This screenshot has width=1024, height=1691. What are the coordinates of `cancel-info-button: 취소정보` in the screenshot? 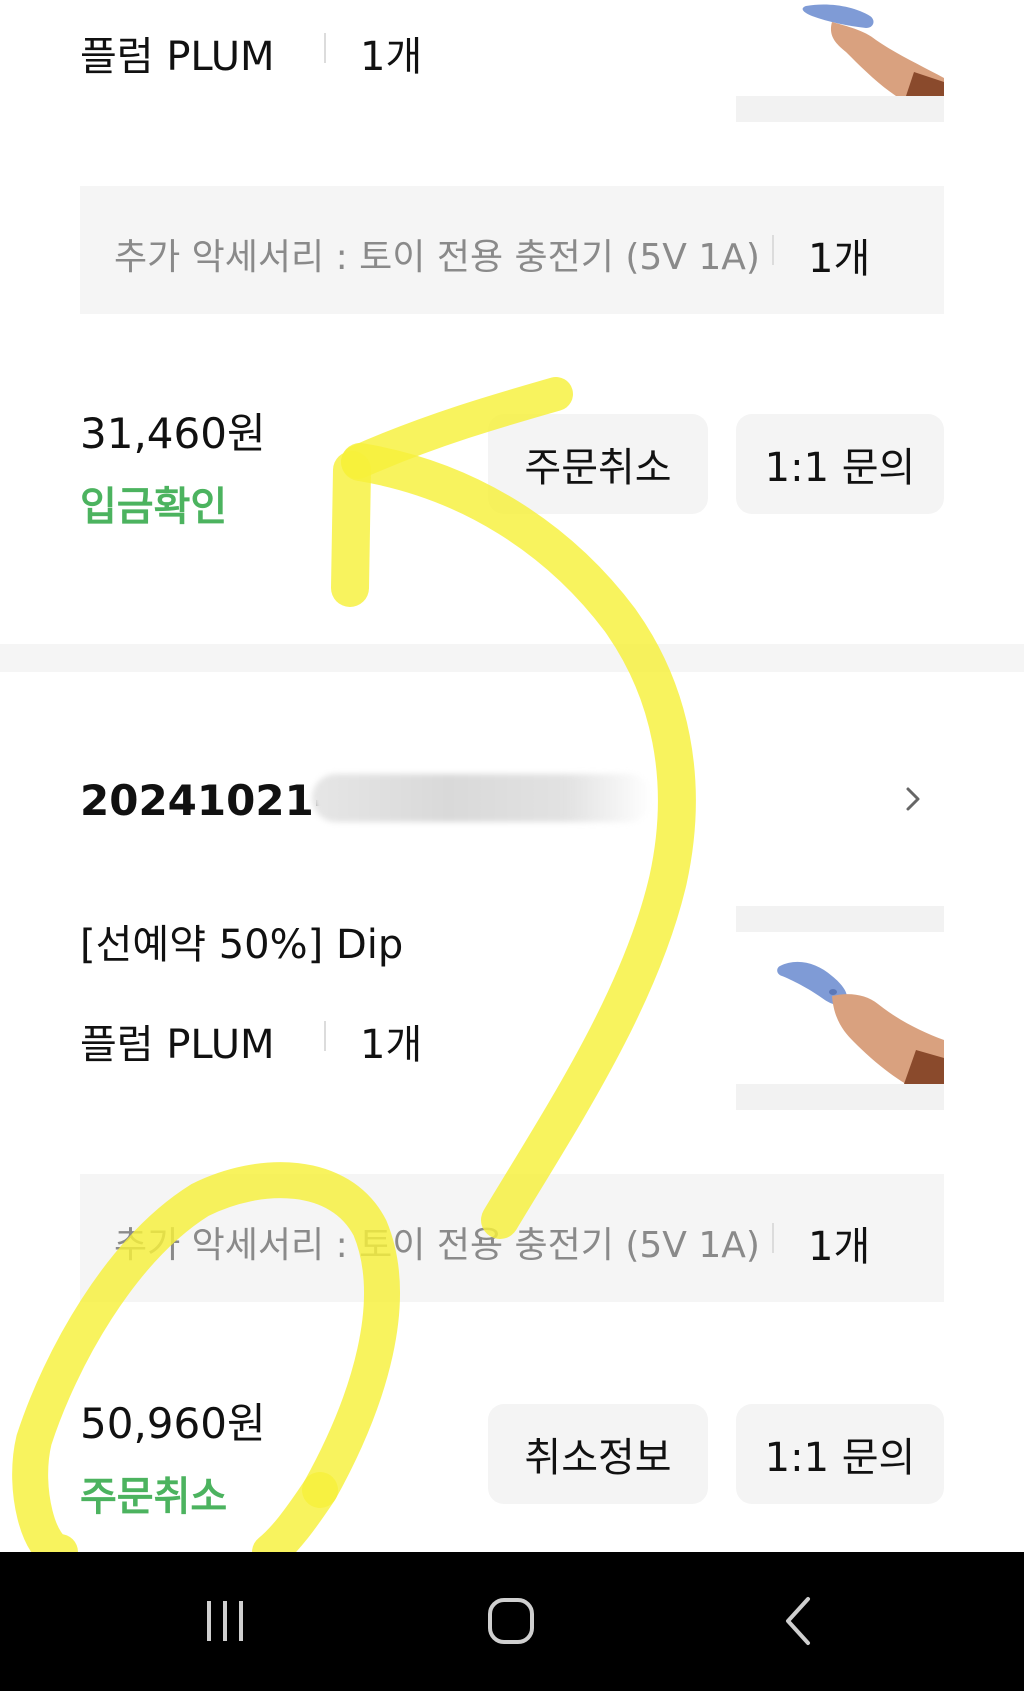 It's located at (598, 1454).